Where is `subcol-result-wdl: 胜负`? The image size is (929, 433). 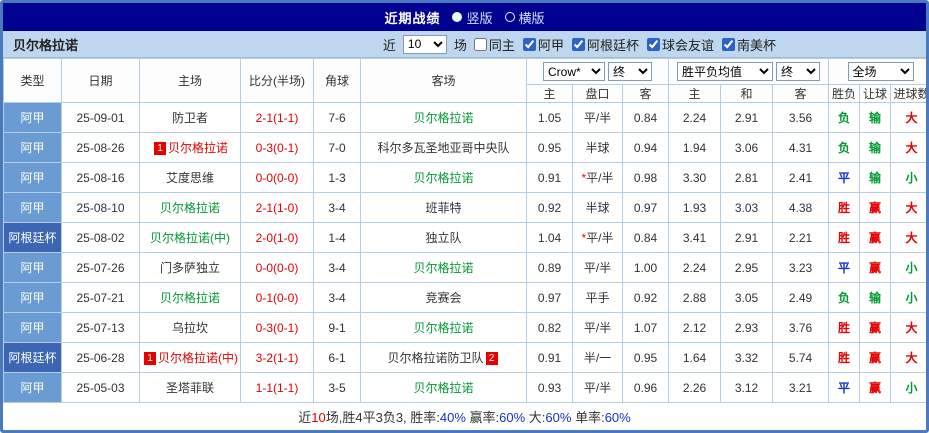 subcol-result-wdl: 胜负 is located at coordinates (844, 93).